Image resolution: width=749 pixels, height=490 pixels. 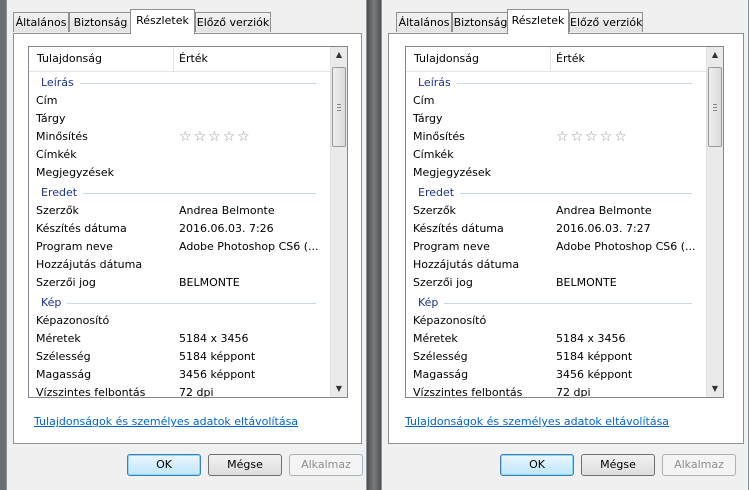 I want to click on property-name: Minősítés, so click(x=62, y=136).